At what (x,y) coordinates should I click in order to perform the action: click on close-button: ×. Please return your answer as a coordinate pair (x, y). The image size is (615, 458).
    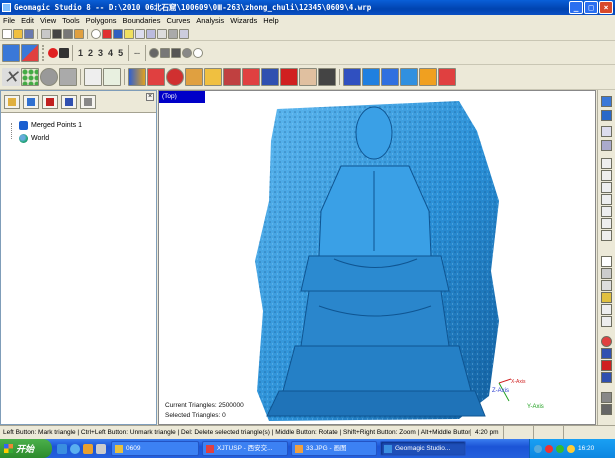
    Looking at the image, I should click on (606, 7).